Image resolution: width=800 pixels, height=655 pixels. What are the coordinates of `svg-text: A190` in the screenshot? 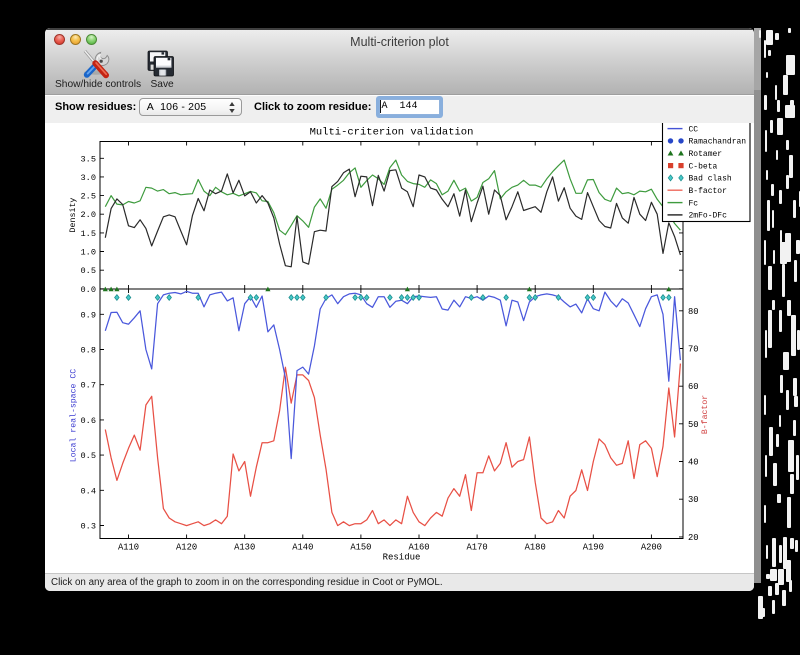 It's located at (593, 548).